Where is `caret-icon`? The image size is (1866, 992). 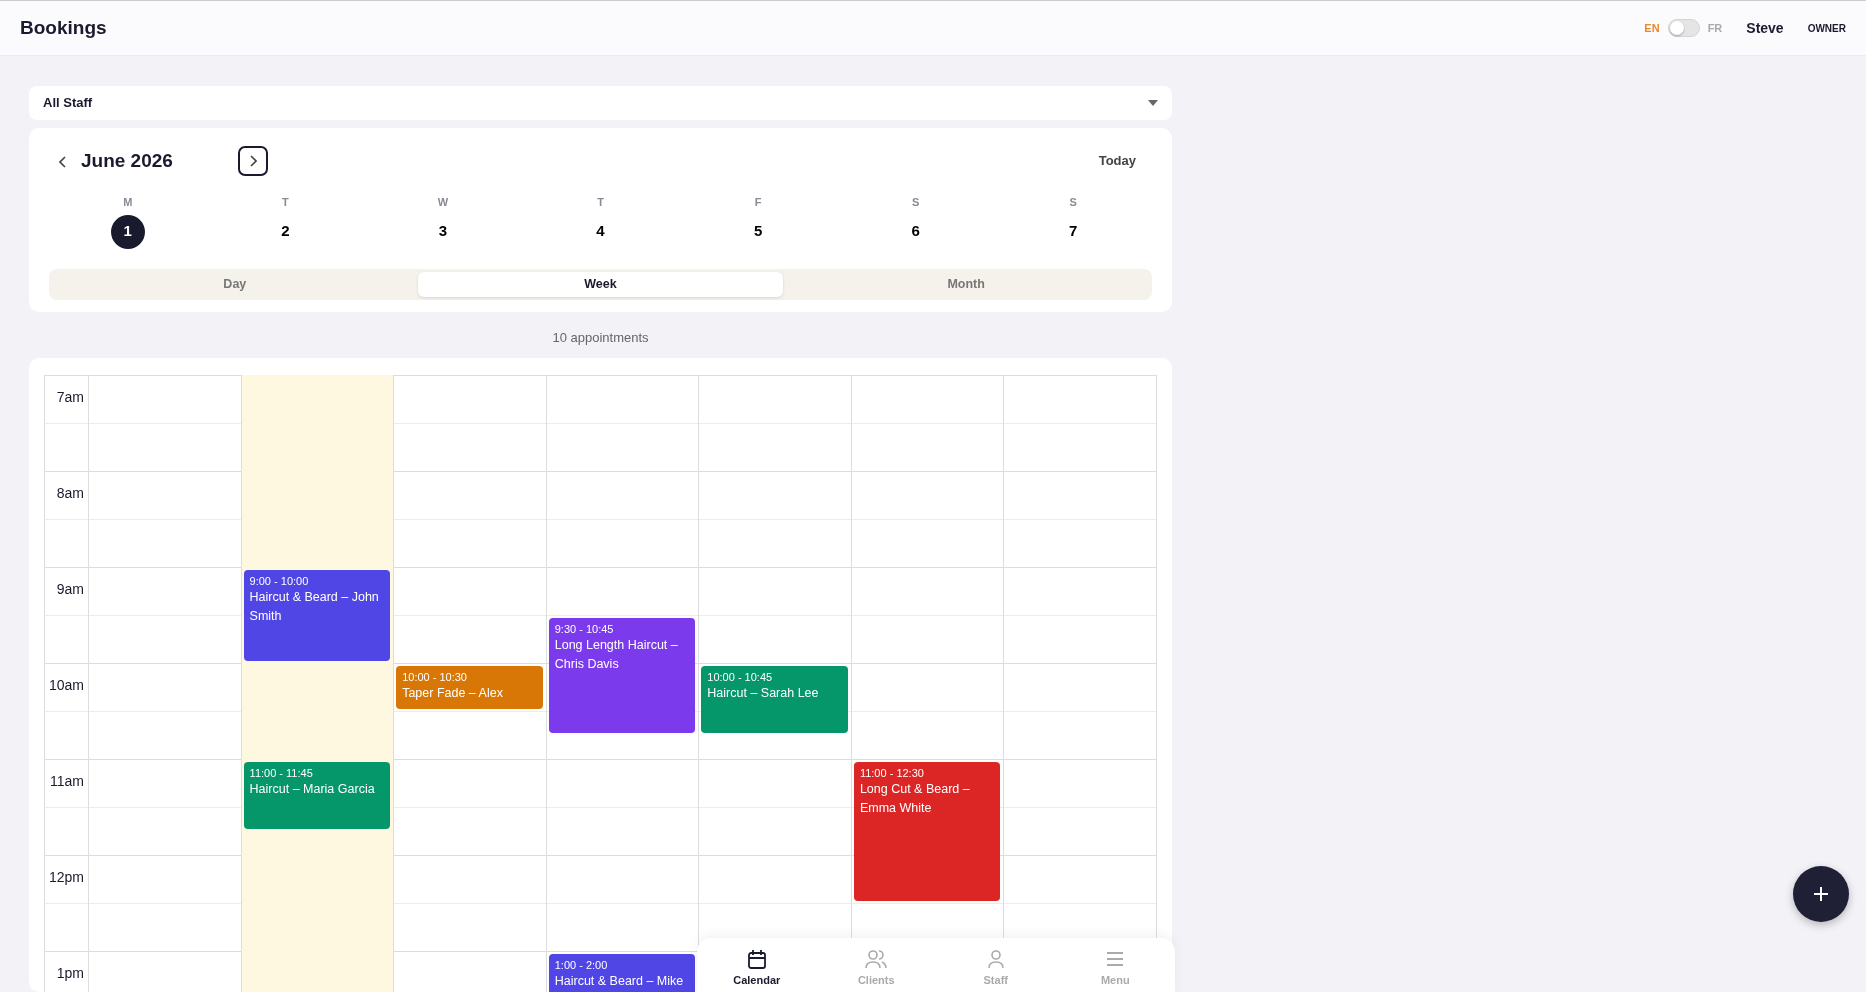 caret-icon is located at coordinates (1153, 103).